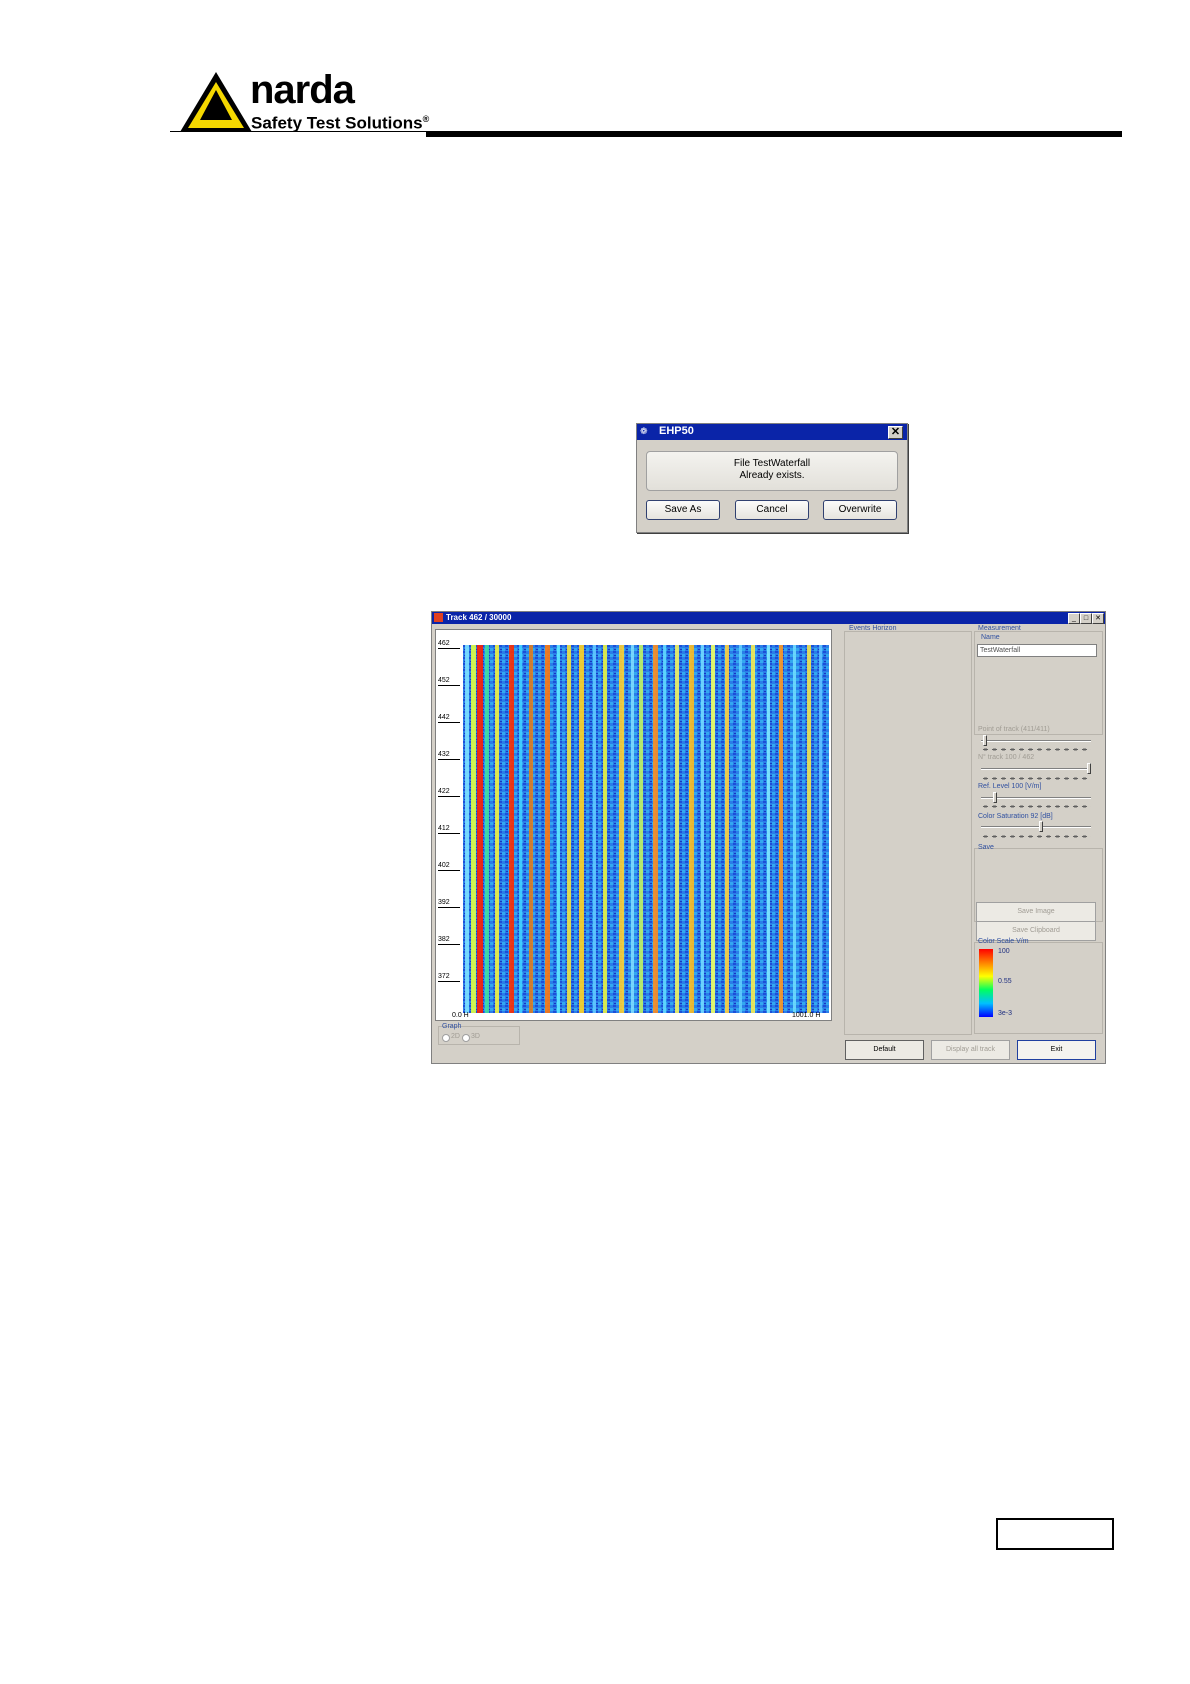 The width and height of the screenshot is (1190, 1684). I want to click on maximize-icon: □, so click(1086, 618).